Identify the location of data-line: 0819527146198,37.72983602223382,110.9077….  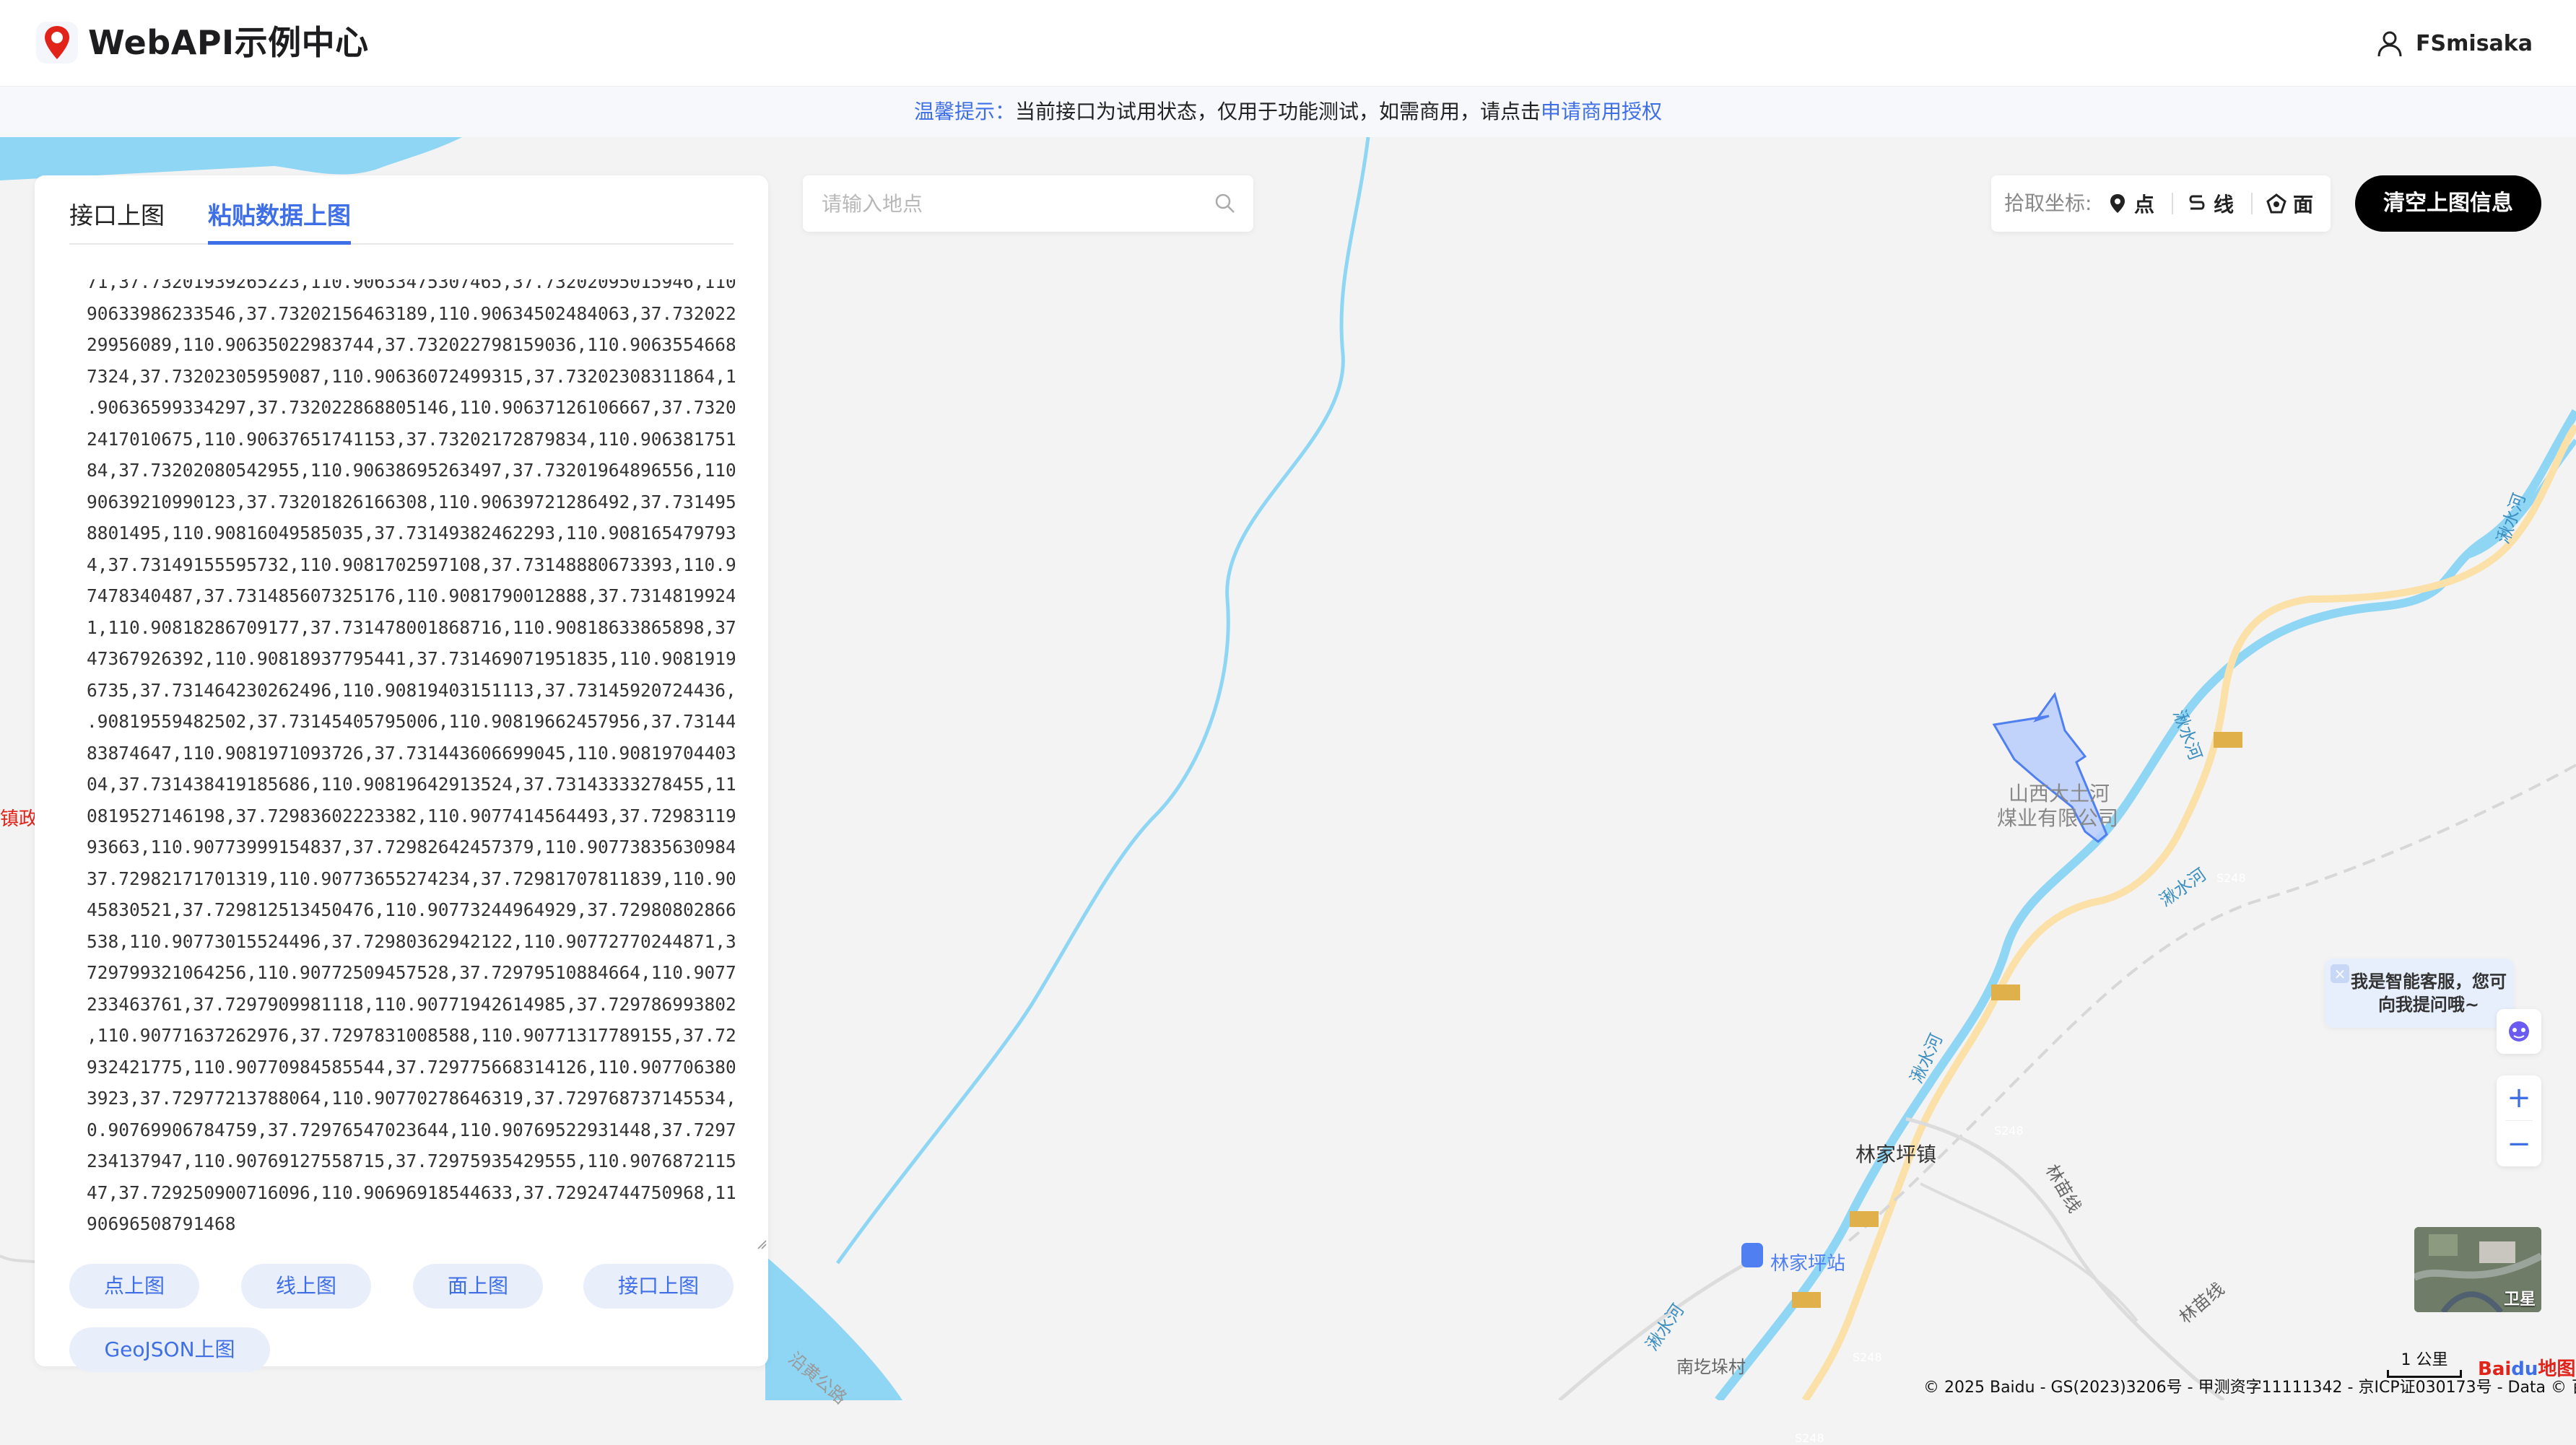
(411, 815).